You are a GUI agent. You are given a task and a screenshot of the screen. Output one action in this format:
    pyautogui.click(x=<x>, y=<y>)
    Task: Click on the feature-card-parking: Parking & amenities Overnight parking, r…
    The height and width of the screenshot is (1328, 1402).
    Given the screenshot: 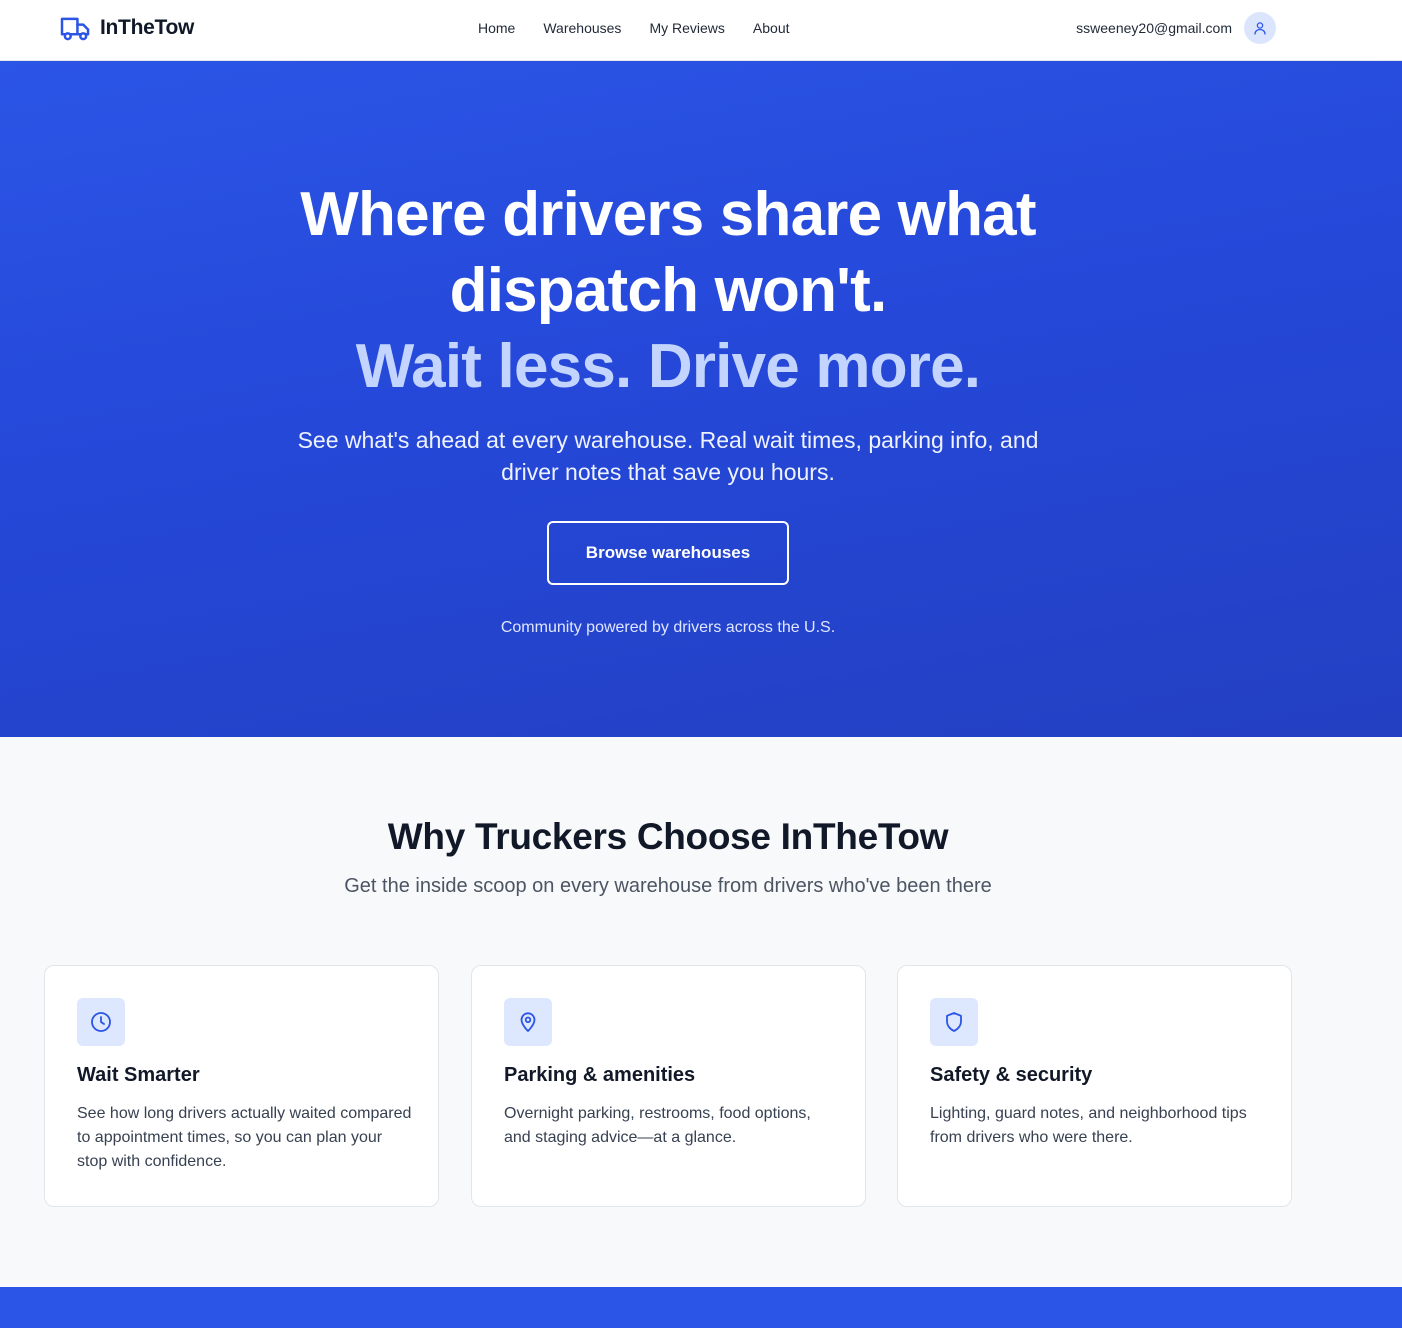 What is the action you would take?
    pyautogui.click(x=668, y=1086)
    